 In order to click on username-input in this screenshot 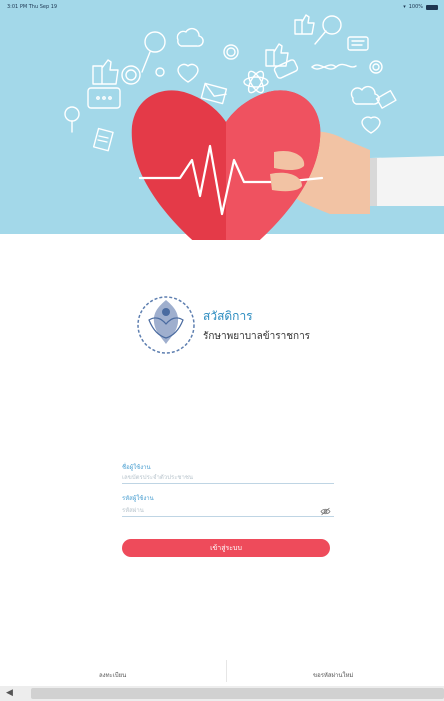, I will do `click(228, 478)`.